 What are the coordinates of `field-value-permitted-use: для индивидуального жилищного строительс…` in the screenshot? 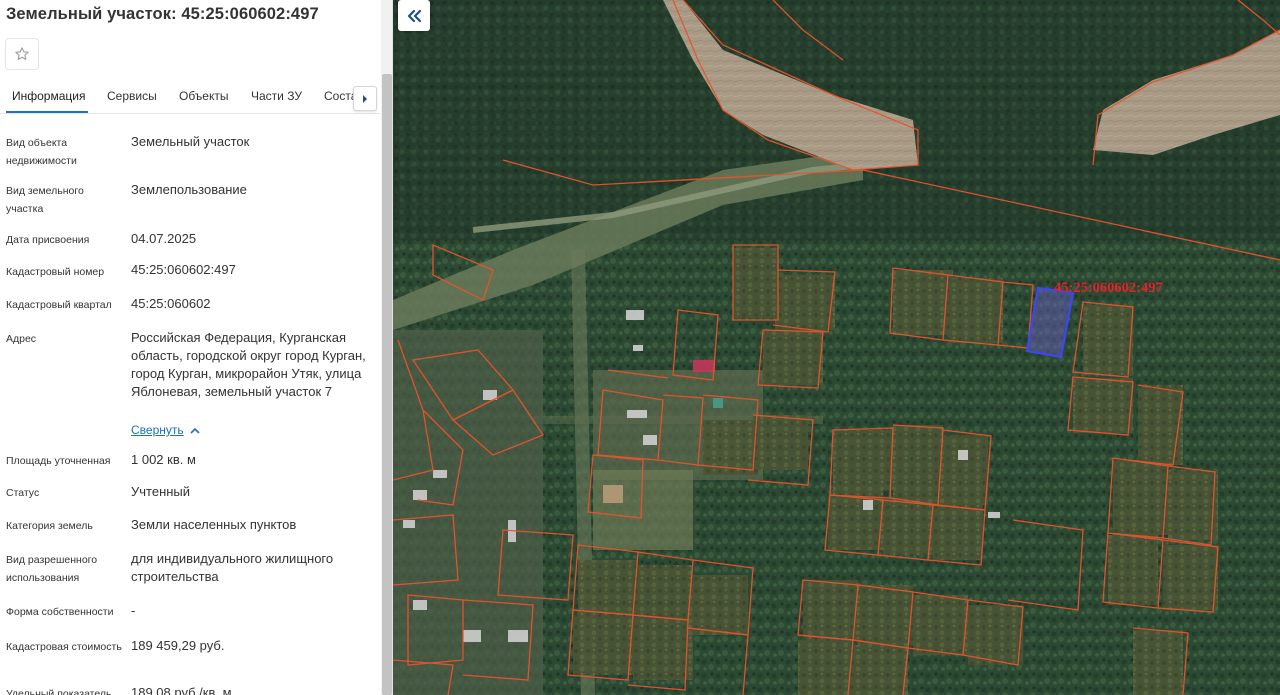 It's located at (232, 567).